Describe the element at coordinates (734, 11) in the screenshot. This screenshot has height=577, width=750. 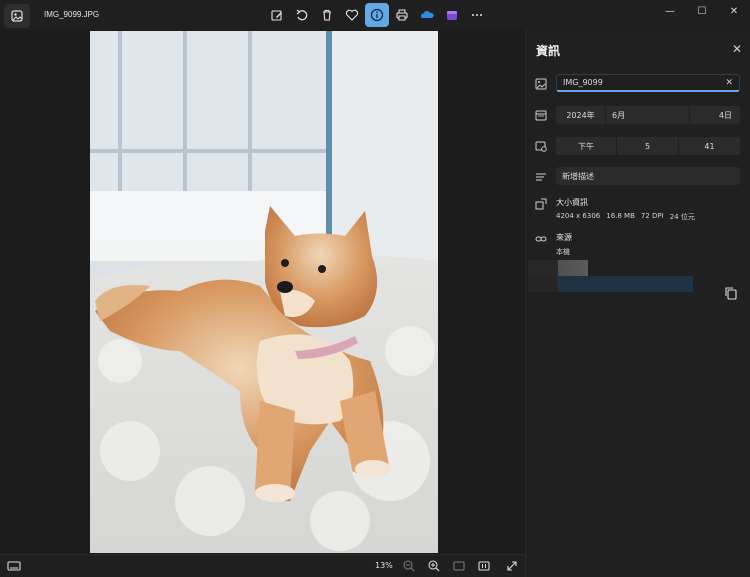
I see `close-icon: ✕` at that location.